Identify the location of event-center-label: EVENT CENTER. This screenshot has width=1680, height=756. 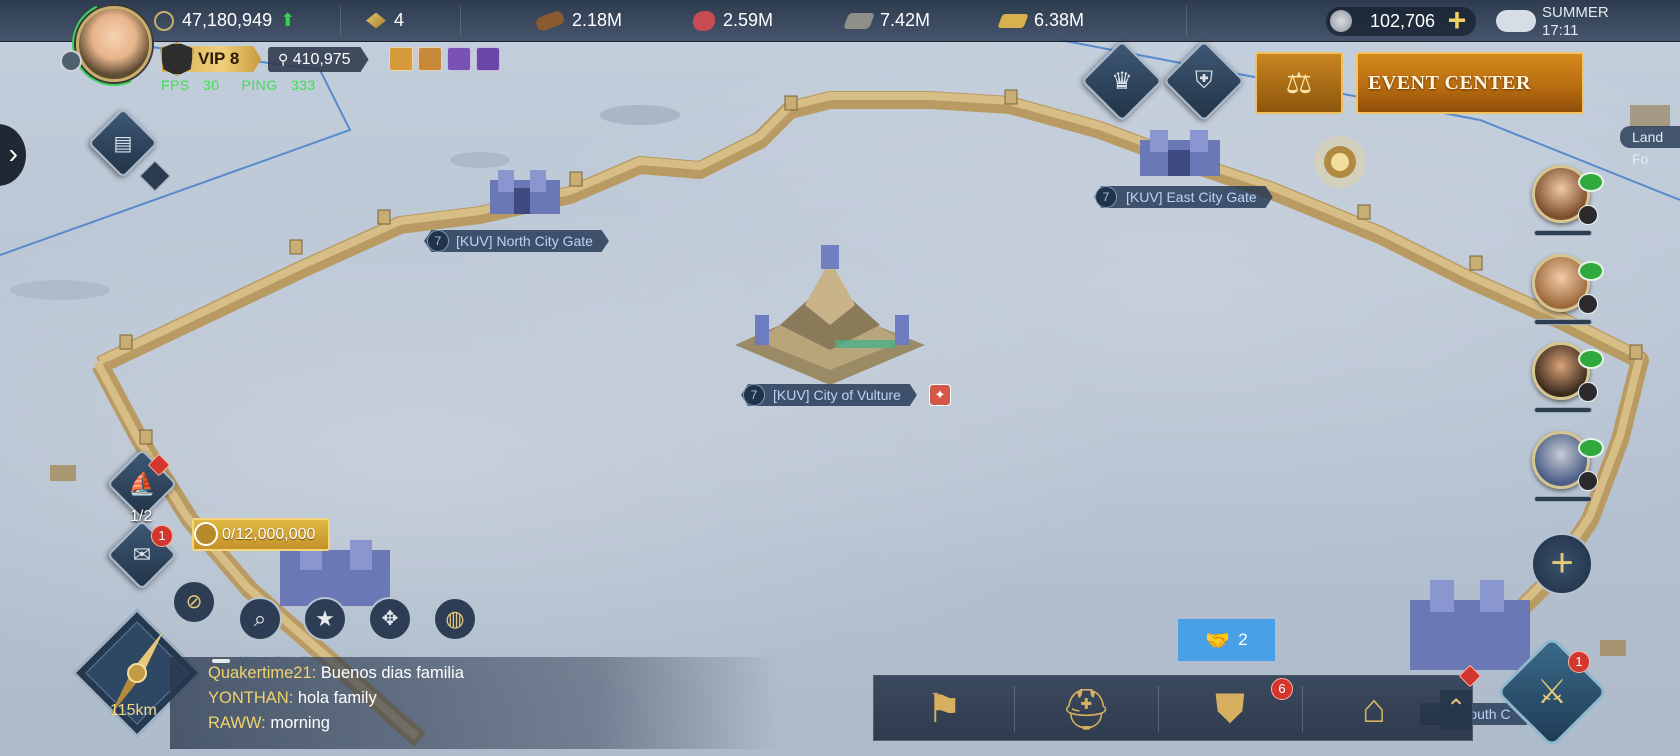
(1449, 82).